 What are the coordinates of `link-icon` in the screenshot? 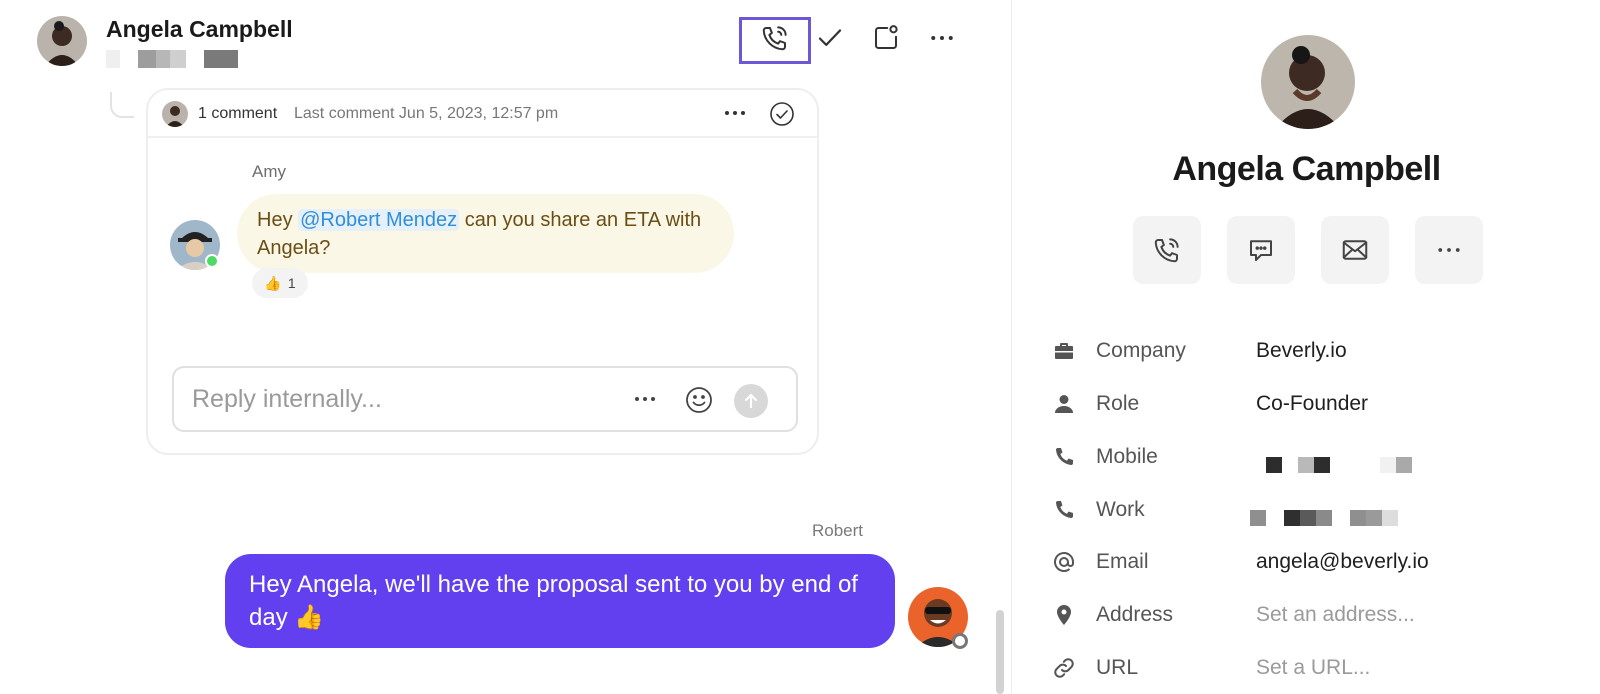 It's located at (1064, 668).